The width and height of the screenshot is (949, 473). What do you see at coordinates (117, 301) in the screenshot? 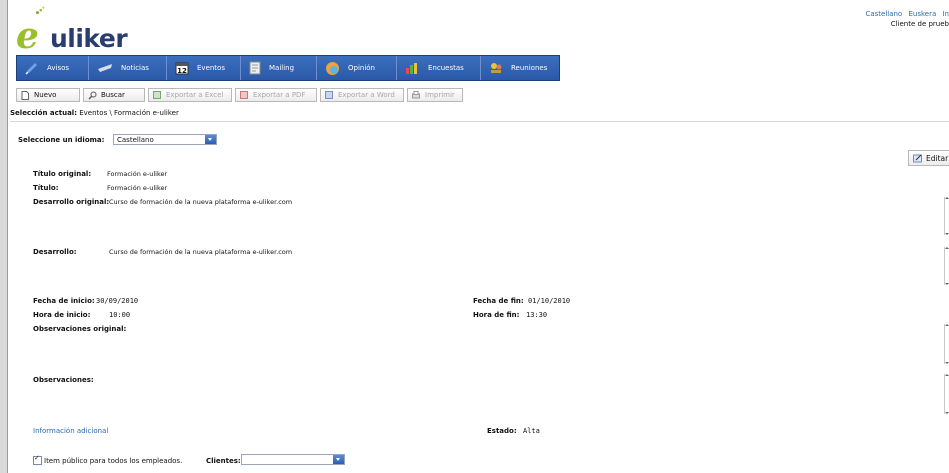
I see `fecha-inicio-value: 30/09/2010` at bounding box center [117, 301].